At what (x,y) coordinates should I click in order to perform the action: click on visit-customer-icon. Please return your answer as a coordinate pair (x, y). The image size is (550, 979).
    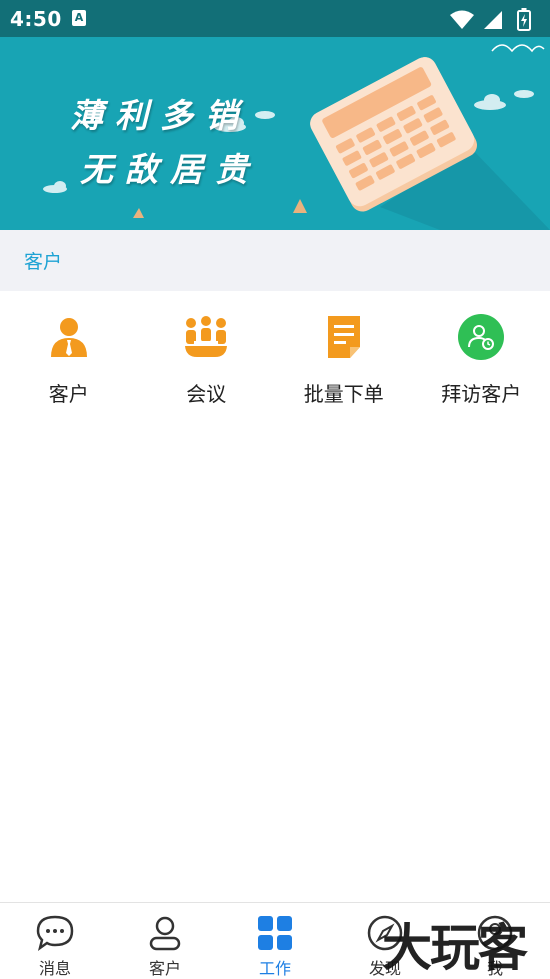
    Looking at the image, I should click on (481, 337).